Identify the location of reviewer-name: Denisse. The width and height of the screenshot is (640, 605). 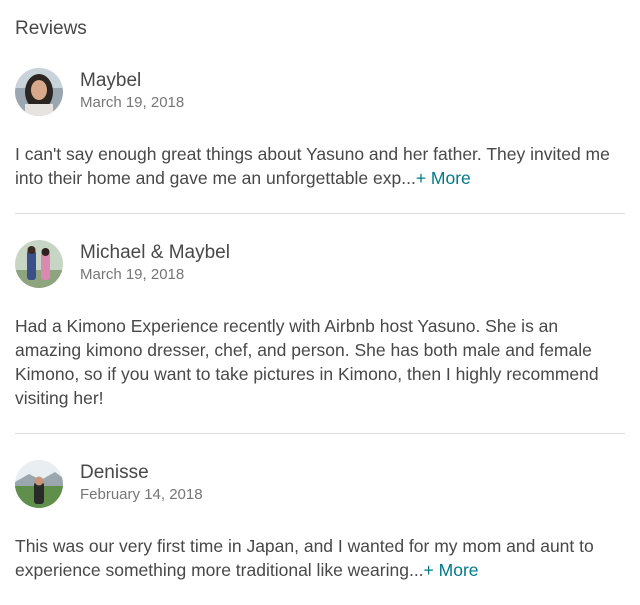
(114, 473).